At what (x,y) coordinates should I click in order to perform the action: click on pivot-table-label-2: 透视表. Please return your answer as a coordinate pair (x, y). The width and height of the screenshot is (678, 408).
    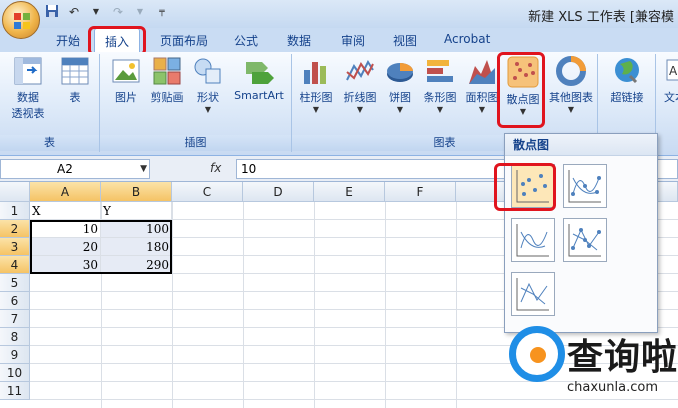
    Looking at the image, I should click on (28, 113).